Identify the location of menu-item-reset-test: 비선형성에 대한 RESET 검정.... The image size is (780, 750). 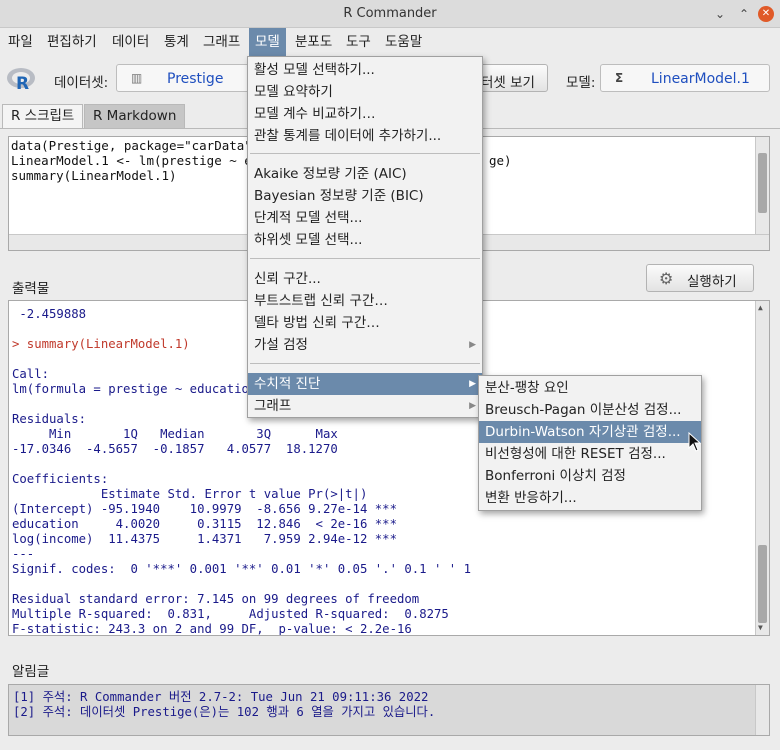
(590, 454).